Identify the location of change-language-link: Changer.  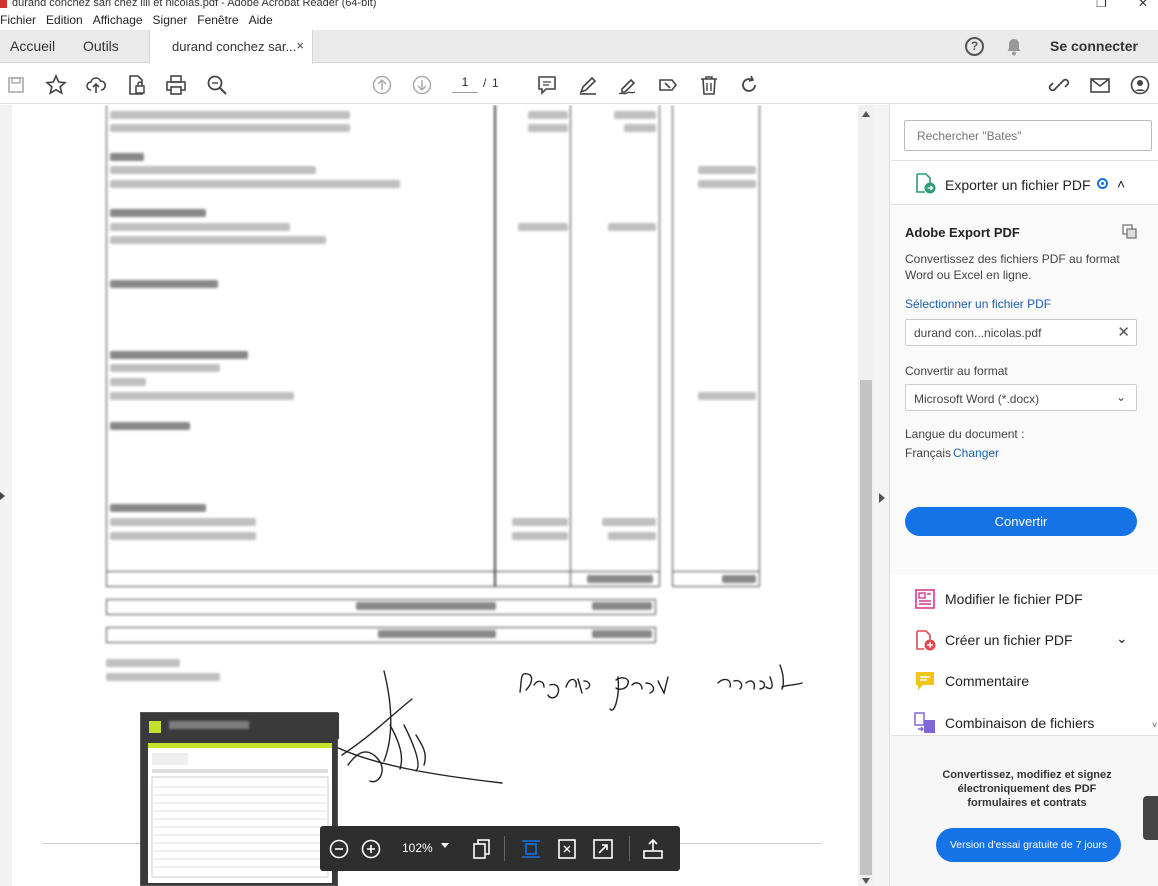
(976, 453).